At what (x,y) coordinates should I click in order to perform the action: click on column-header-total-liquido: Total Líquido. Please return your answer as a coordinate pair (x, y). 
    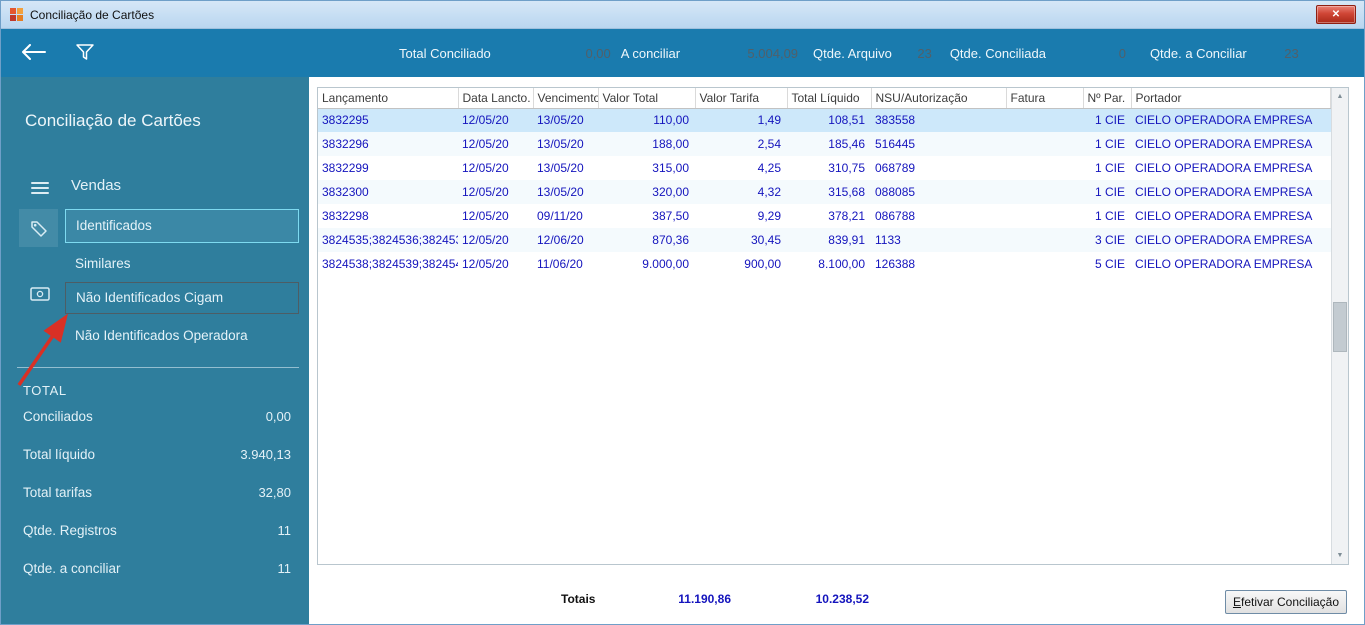
    Looking at the image, I should click on (829, 98).